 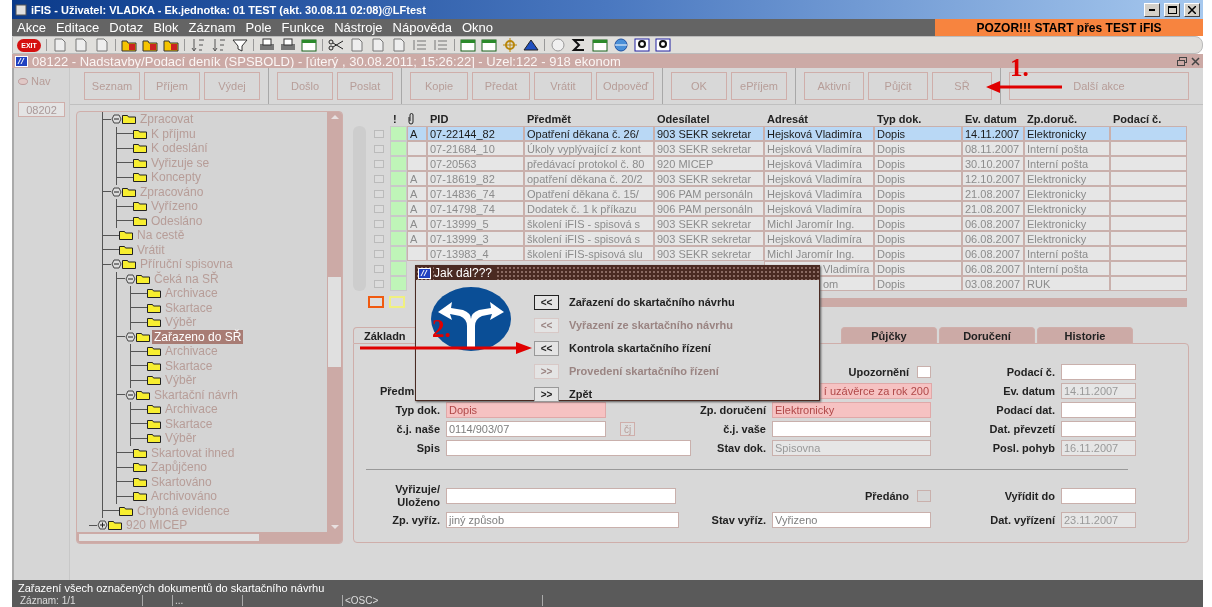 What do you see at coordinates (326, 61) in the screenshot?
I see `form-title: 08122 - Nadstavby/Podací deník (SPSBOLD) - [úterý , 30.08.2011; 15:26:22] - Uzel:122 - 918 ekonom` at bounding box center [326, 61].